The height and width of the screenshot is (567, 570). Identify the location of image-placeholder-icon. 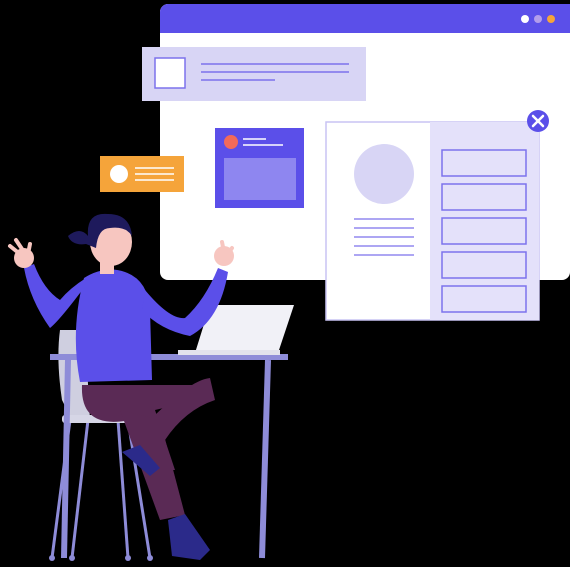
(170, 73).